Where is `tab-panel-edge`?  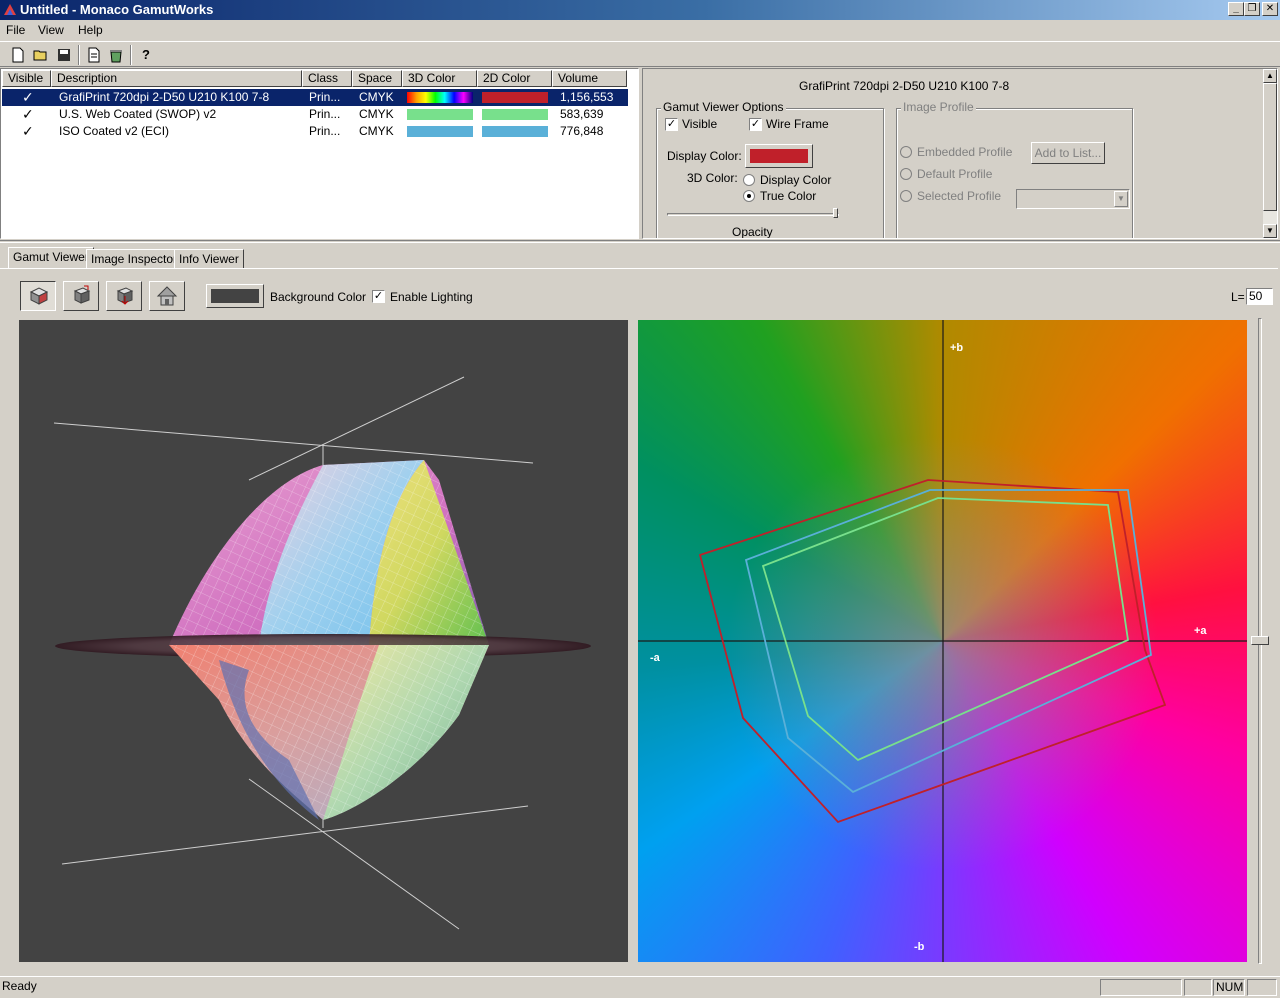 tab-panel-edge is located at coordinates (639, 268).